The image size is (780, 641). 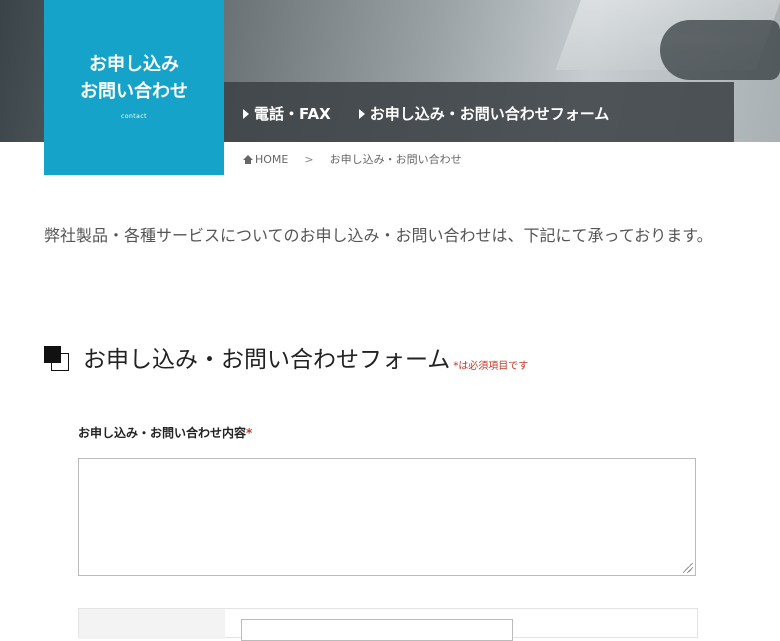 I want to click on breadcrumb: HOME > お申し込み・お問い合わせ, so click(x=352, y=159).